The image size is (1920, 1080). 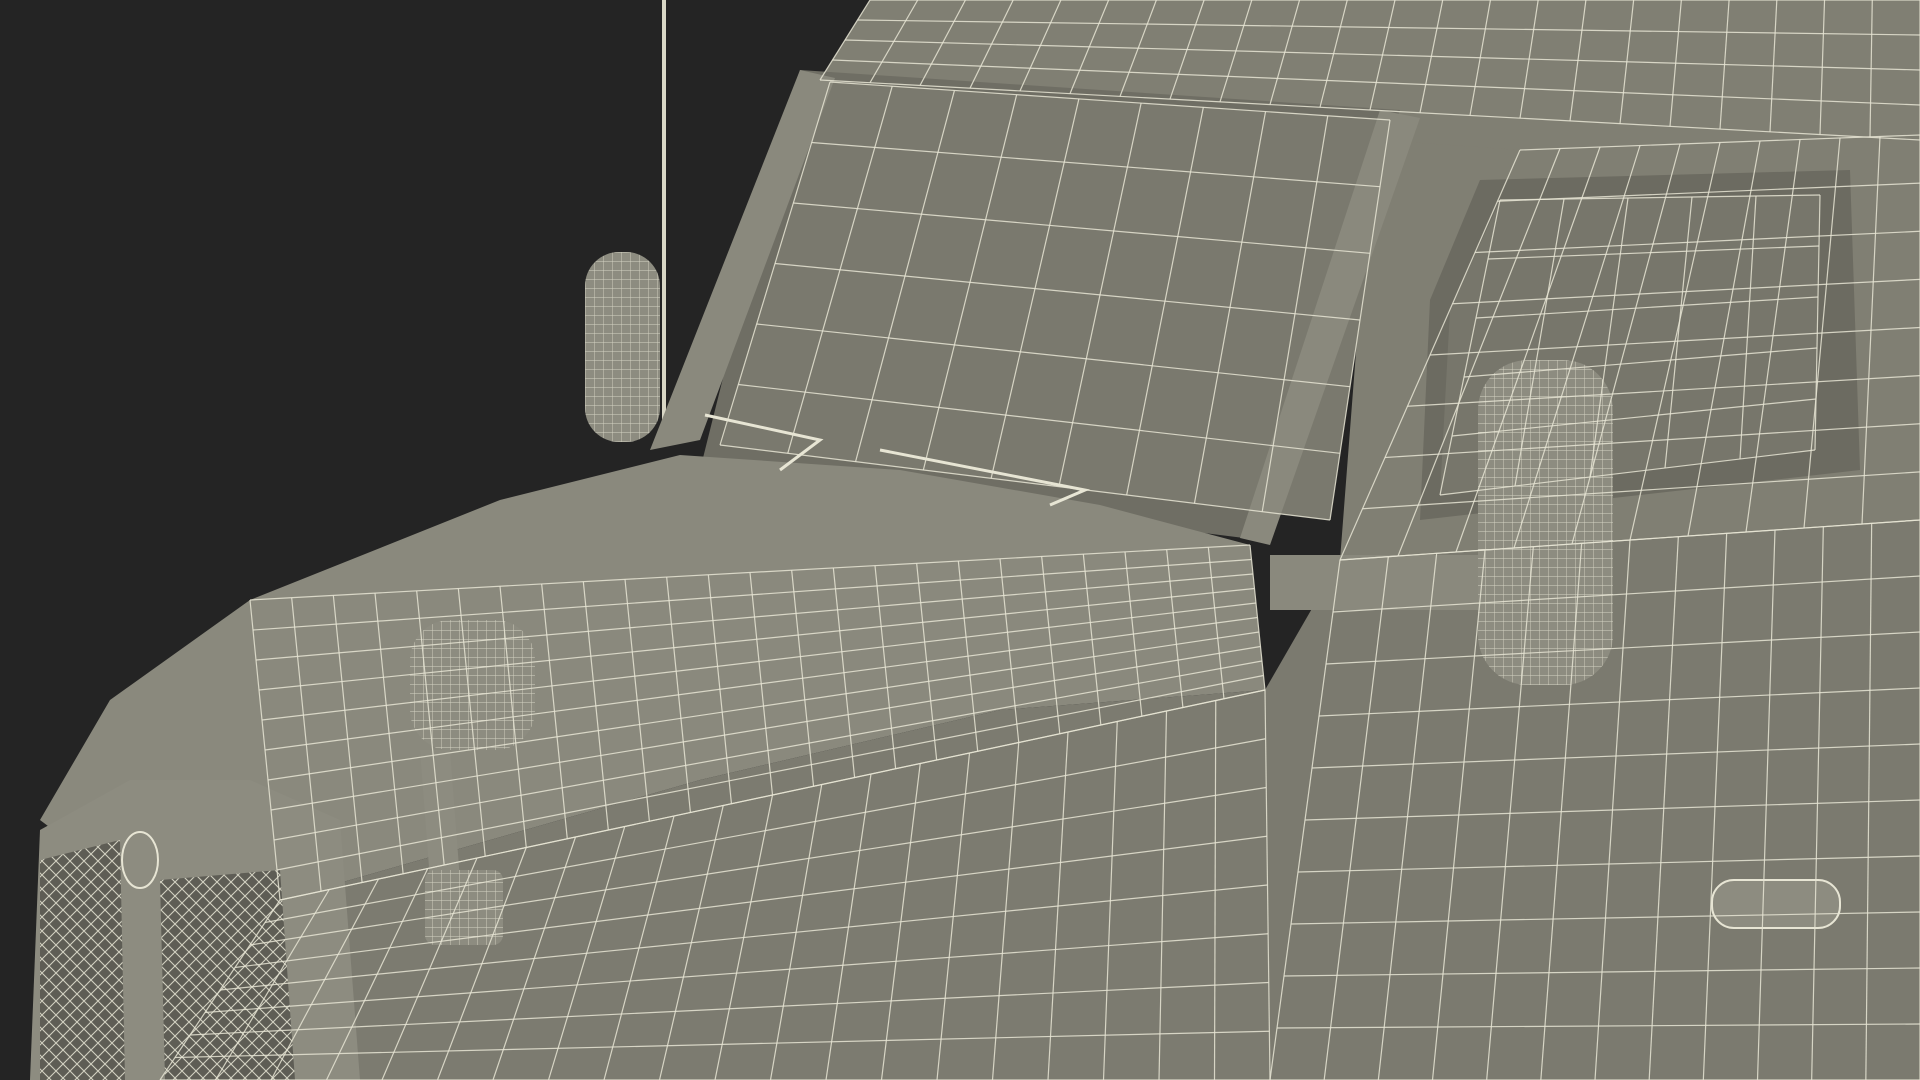 I want to click on left-mirror-mesh, so click(x=622, y=347).